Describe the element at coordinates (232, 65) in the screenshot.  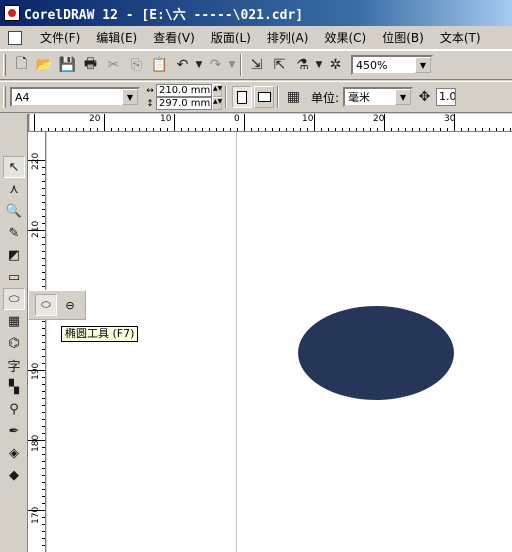
I see `redo-dropdown-icon: ▼` at that location.